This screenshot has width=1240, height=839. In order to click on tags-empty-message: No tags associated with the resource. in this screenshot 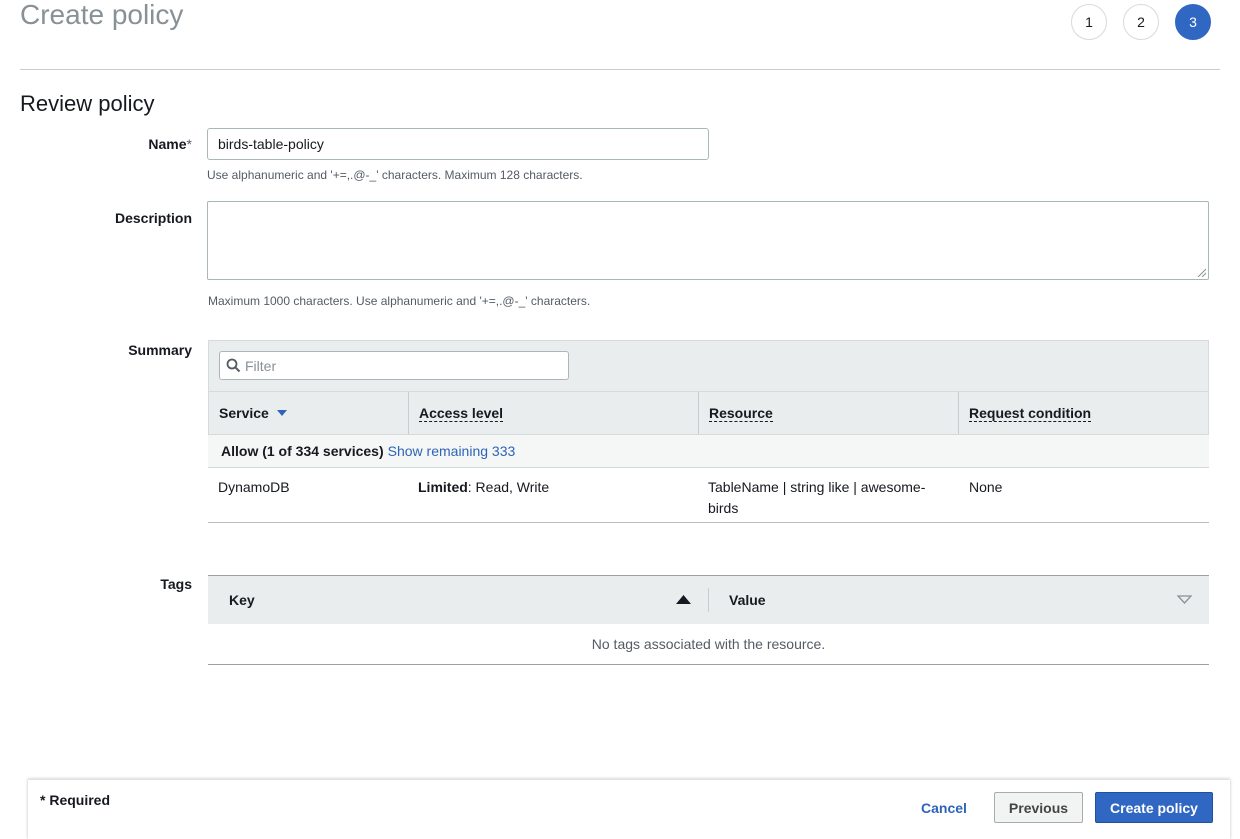, I will do `click(708, 644)`.